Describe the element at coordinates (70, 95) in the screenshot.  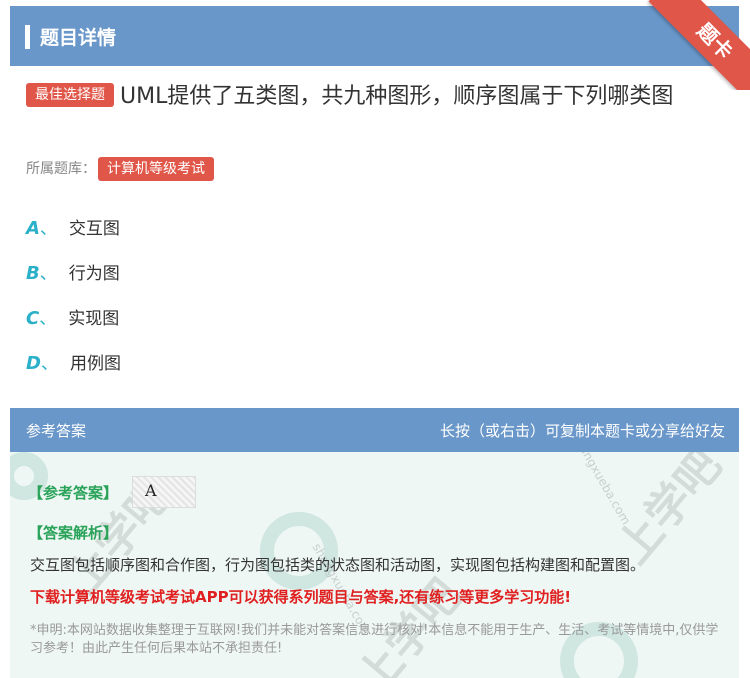
I see `question-type-badge: 最佳选择题` at that location.